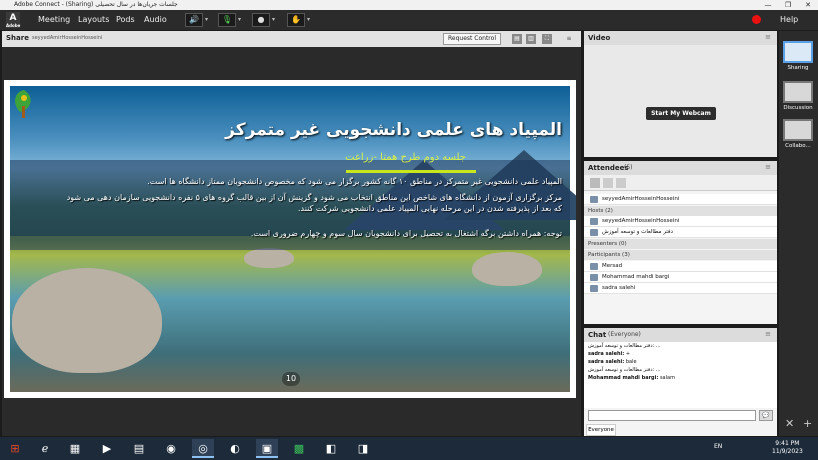 This screenshot has width=818, height=460. I want to click on system-clock: 9:41 PM 11/9/2023, so click(787, 448).